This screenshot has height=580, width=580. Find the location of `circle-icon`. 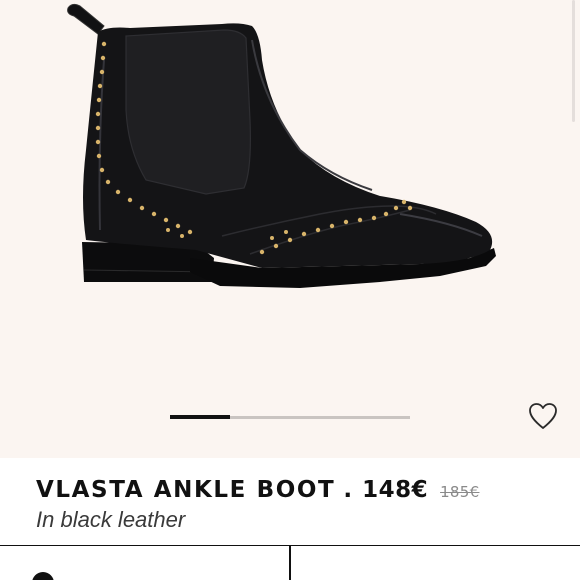

circle-icon is located at coordinates (43, 576).